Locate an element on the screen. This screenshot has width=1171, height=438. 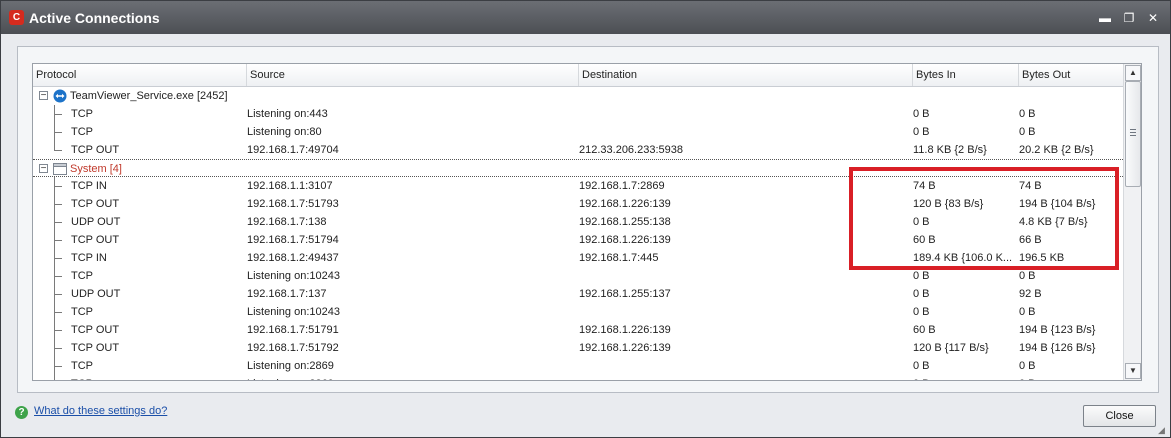
cell-bytes-out: 194 B {126 B/s} is located at coordinates (1057, 348).